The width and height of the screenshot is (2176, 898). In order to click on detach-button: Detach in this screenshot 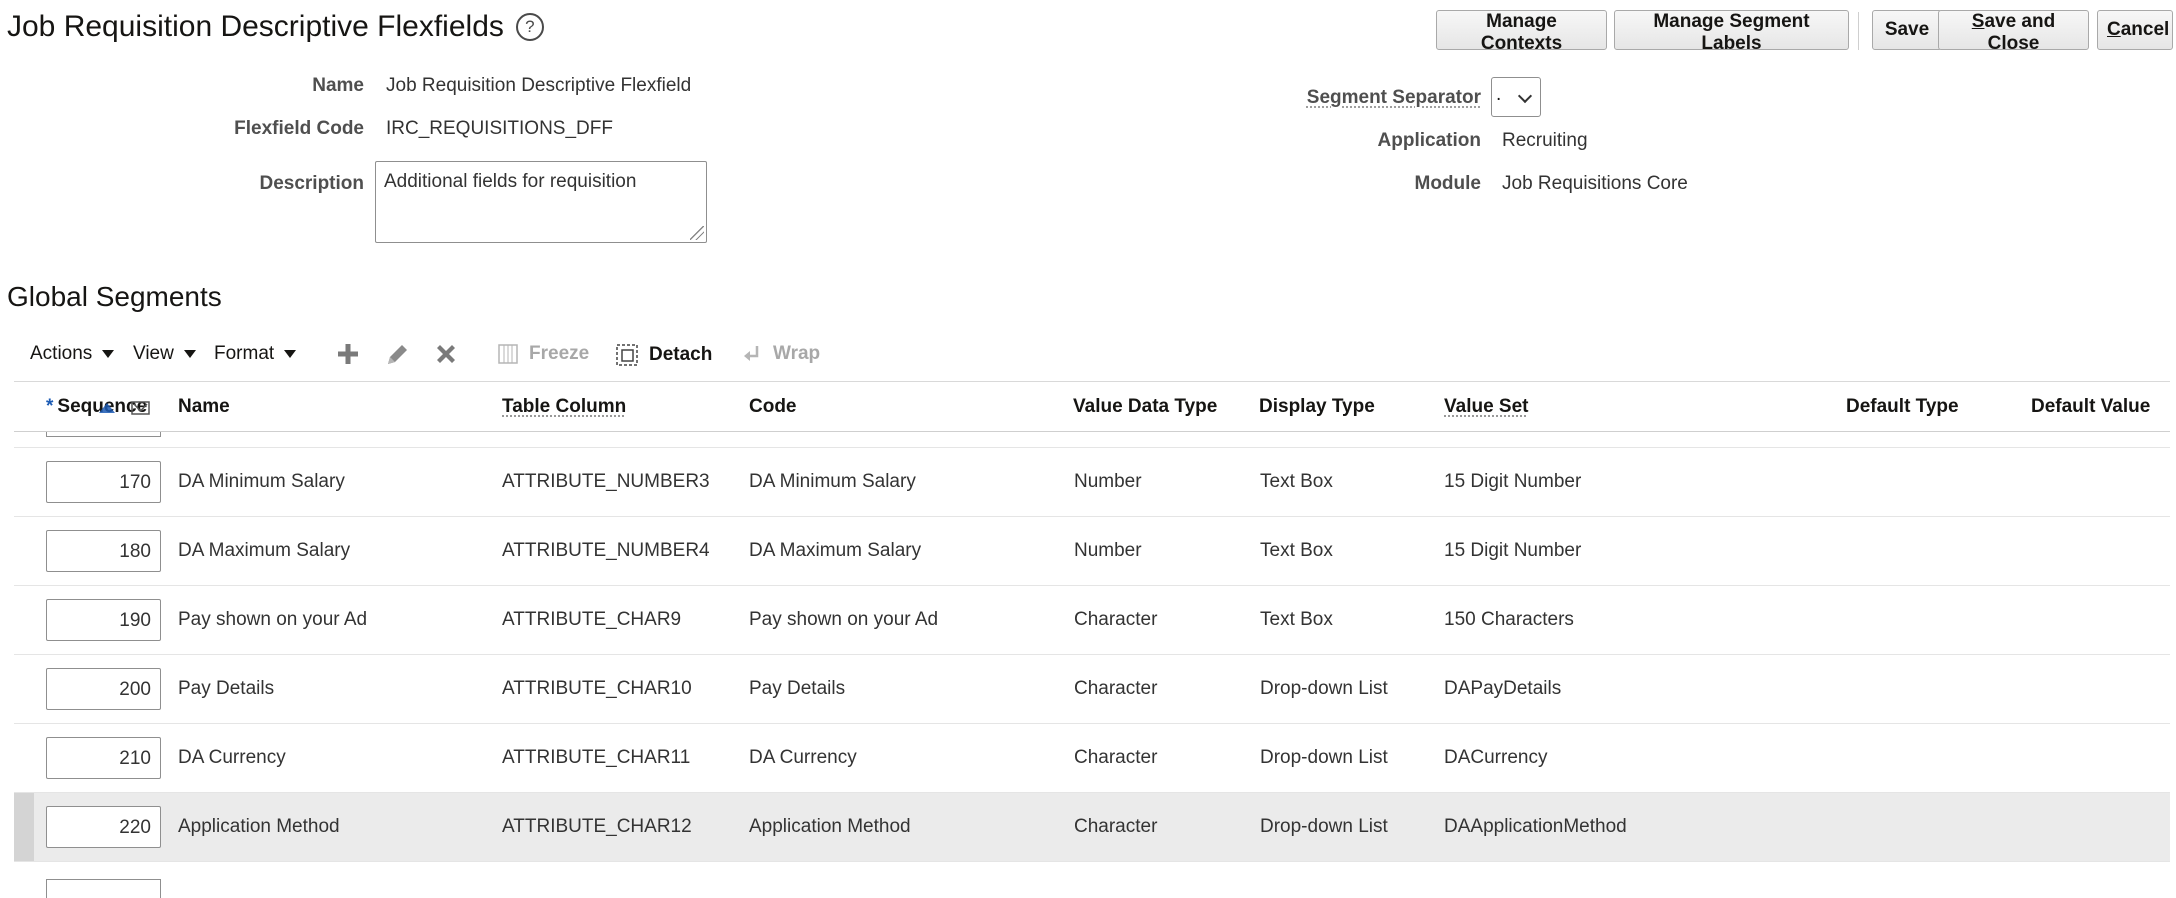, I will do `click(663, 355)`.